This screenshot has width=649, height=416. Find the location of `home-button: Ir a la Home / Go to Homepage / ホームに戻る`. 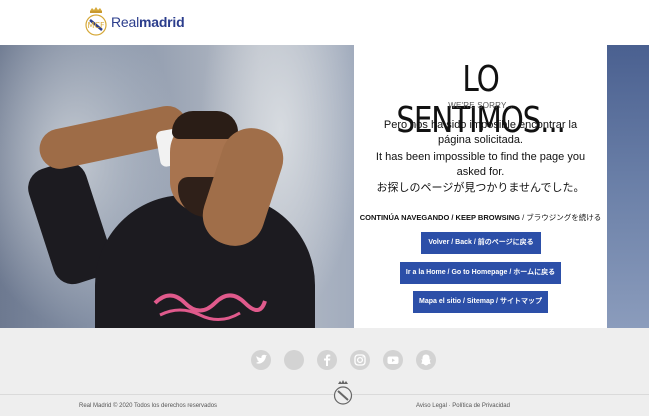

home-button: Ir a la Home / Go to Homepage / ホームに戻る is located at coordinates (480, 273).